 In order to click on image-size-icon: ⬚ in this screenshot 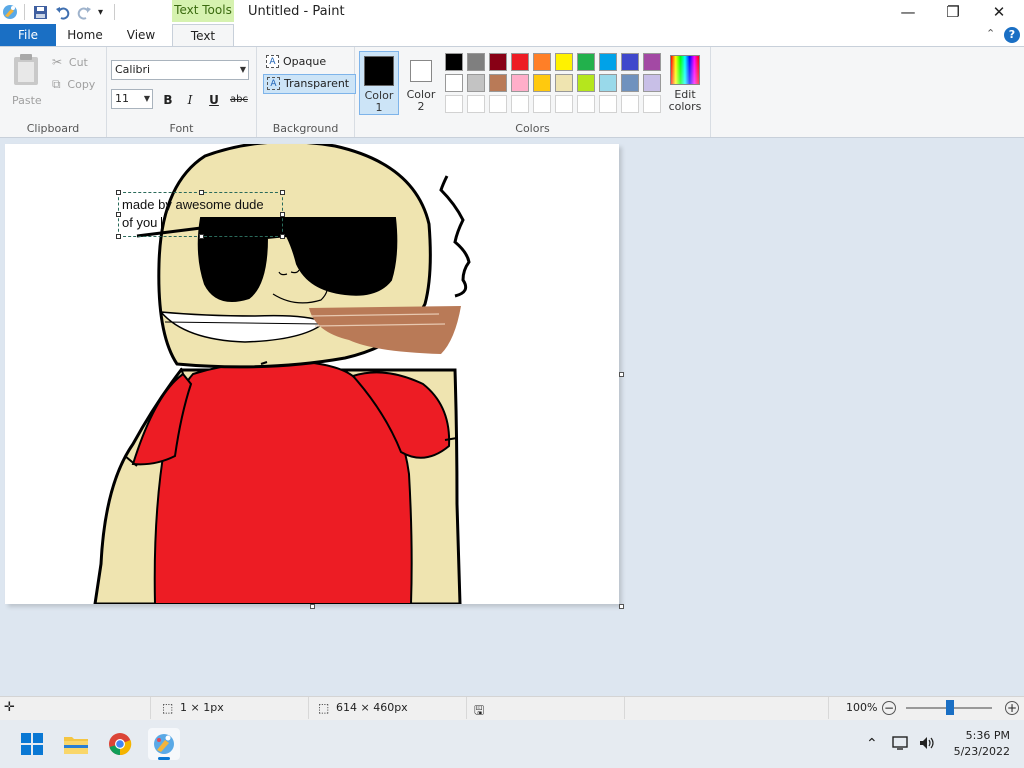, I will do `click(324, 708)`.